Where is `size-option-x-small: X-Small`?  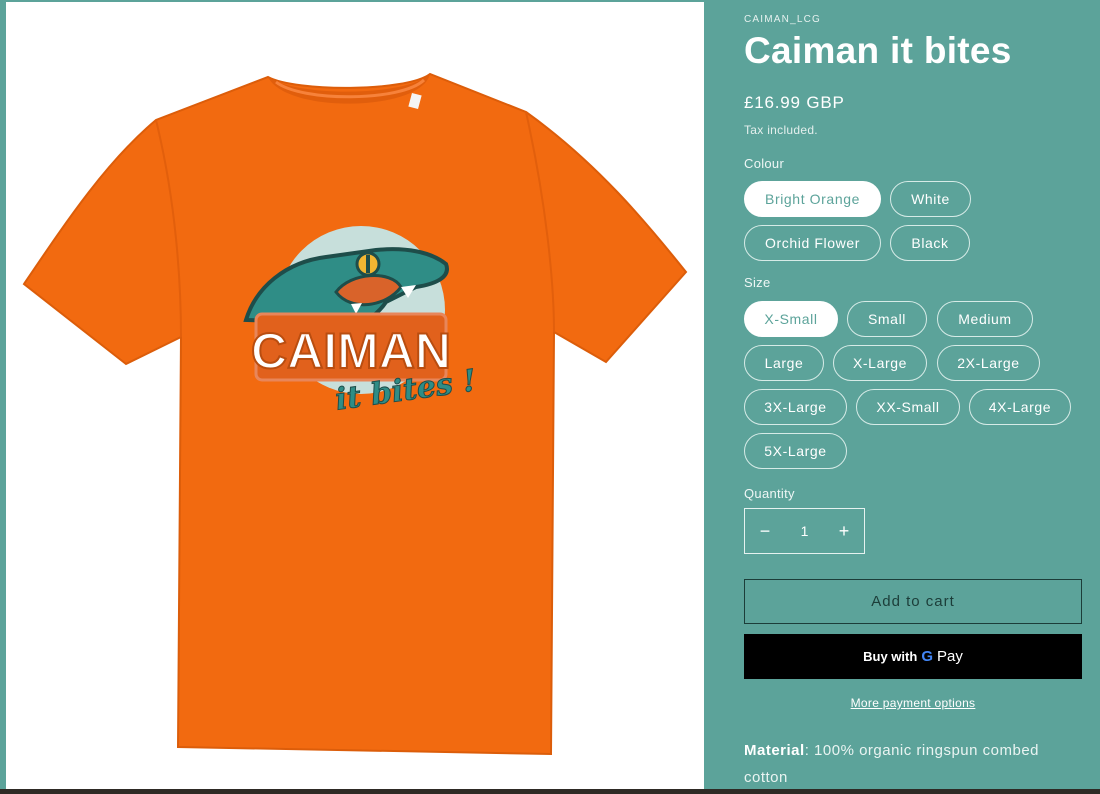 size-option-x-small: X-Small is located at coordinates (791, 319).